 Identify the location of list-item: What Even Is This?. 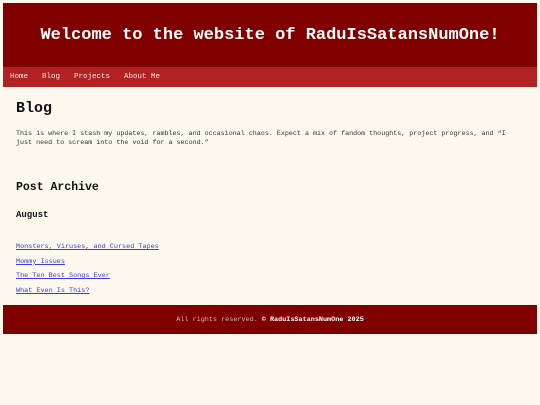
(270, 287).